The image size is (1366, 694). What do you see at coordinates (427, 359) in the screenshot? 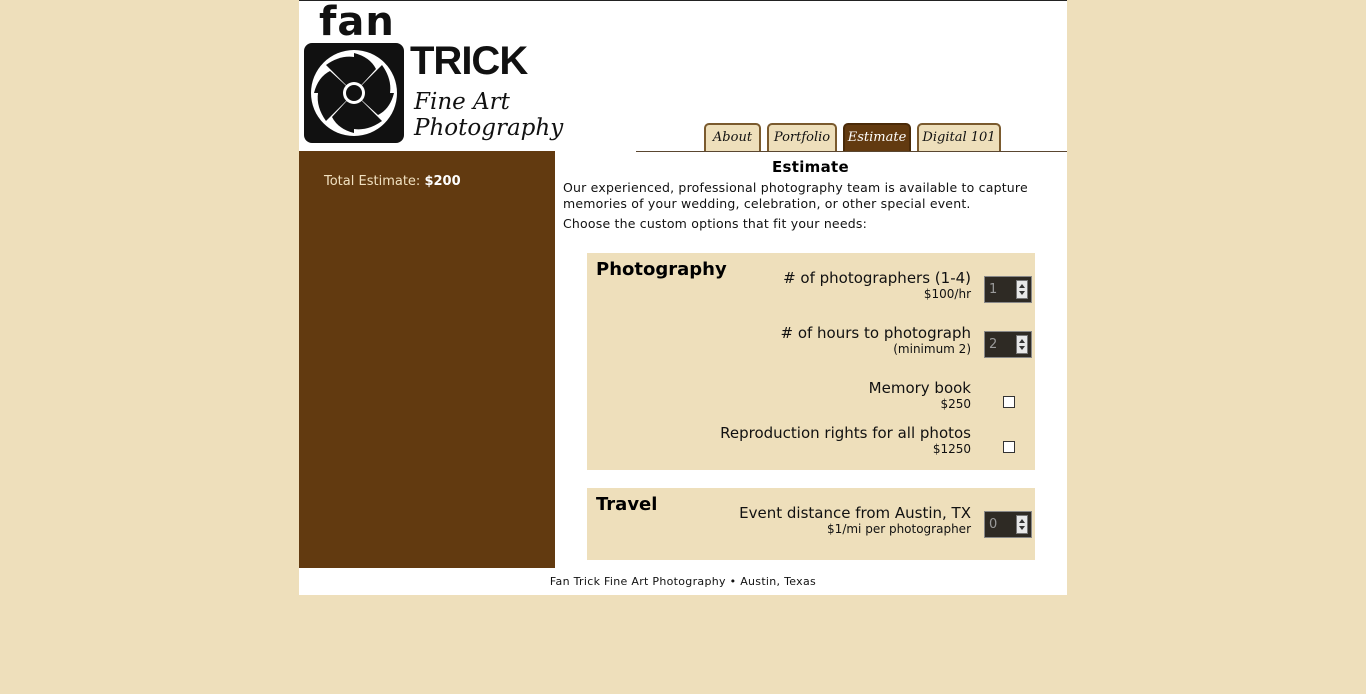
I see `estimate-sidebar: Total Estimate: $200` at bounding box center [427, 359].